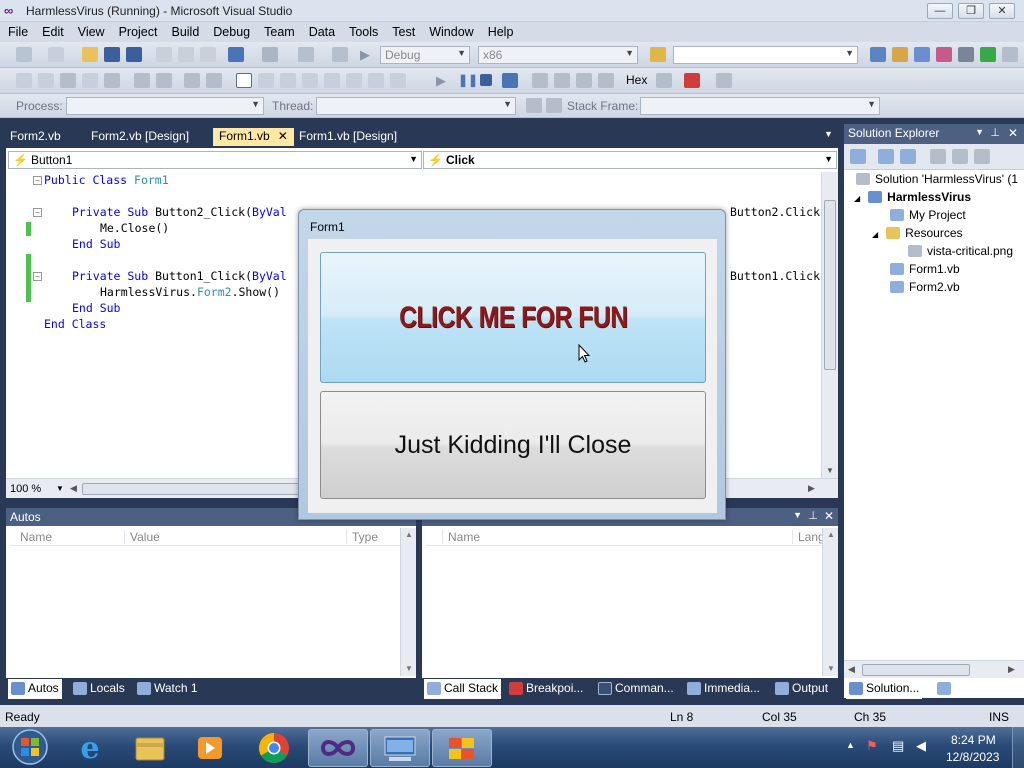 This screenshot has height=768, width=1024. I want to click on navigate-backward-icon, so click(306, 54).